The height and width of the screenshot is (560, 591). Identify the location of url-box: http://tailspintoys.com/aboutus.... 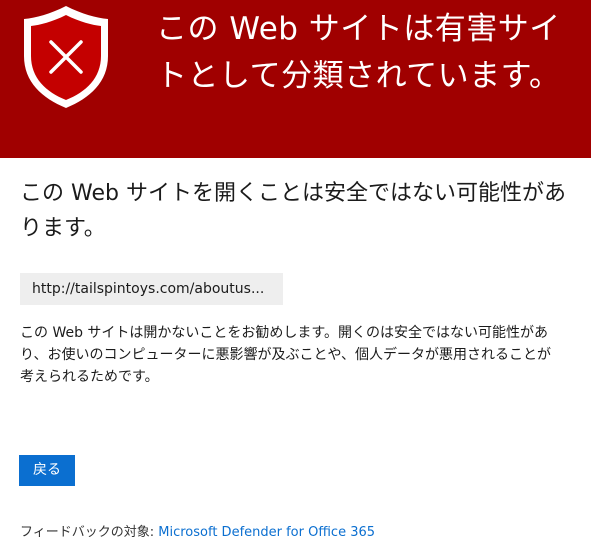
(151, 289).